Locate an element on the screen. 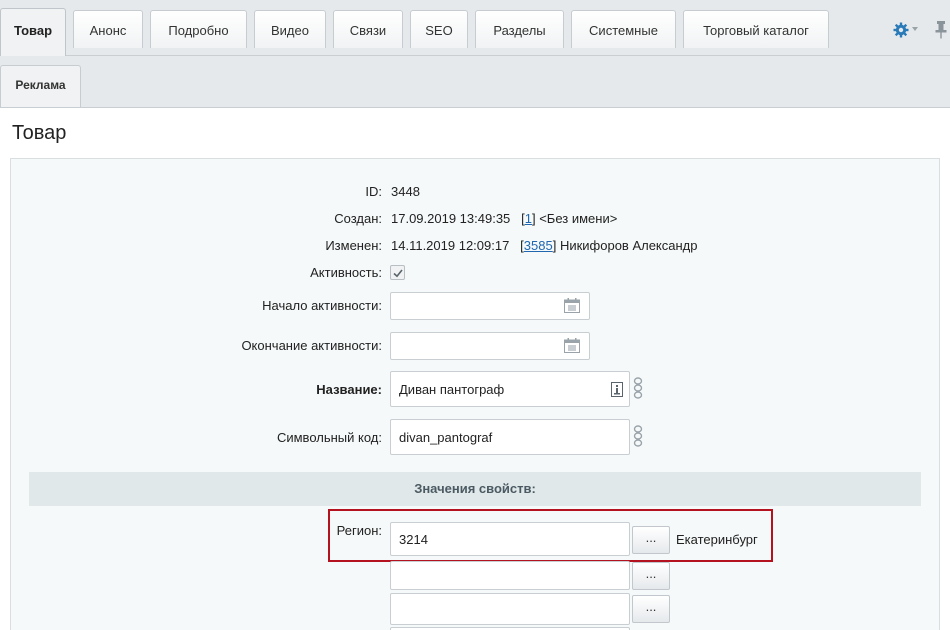  created-user-name: <Без имени> is located at coordinates (578, 218).